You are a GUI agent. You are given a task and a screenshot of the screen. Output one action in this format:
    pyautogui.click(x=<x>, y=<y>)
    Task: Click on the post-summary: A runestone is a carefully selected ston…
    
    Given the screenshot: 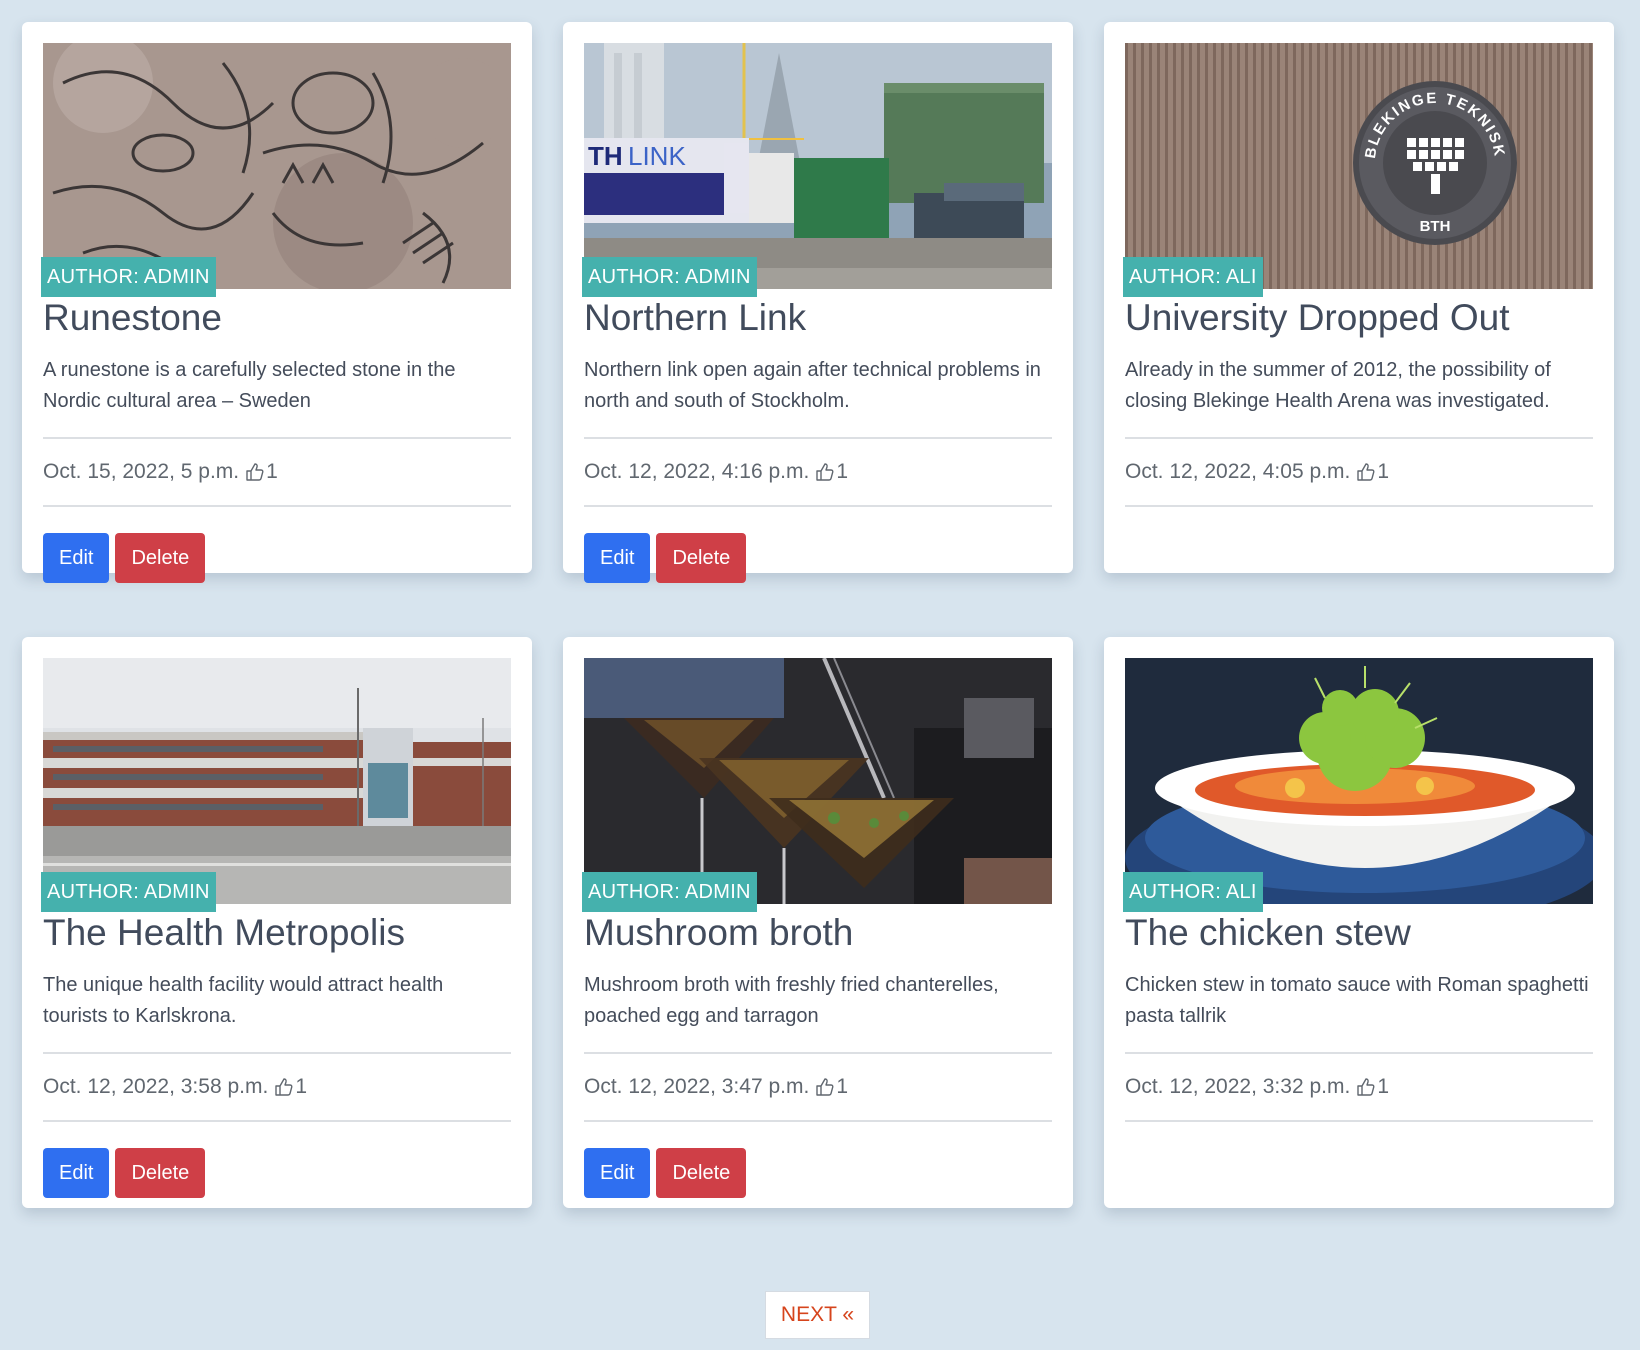 What is the action you would take?
    pyautogui.click(x=249, y=385)
    